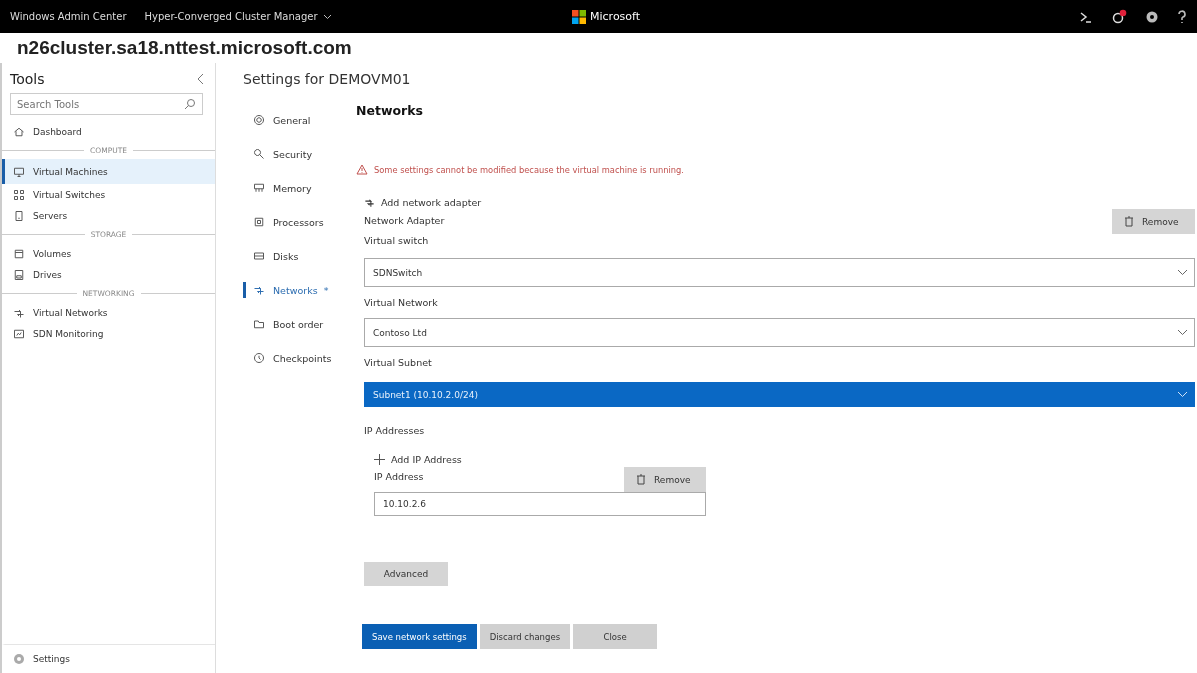 This screenshot has height=673, width=1197. I want to click on settings-tab: General, so click(295, 120).